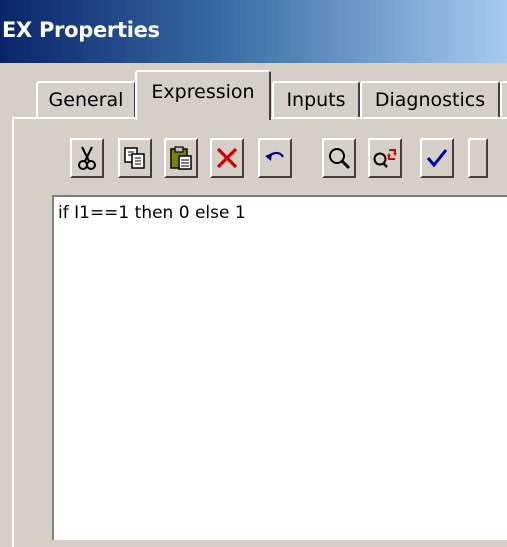  Describe the element at coordinates (478, 158) in the screenshot. I see `toolbar-overflow-button` at that location.